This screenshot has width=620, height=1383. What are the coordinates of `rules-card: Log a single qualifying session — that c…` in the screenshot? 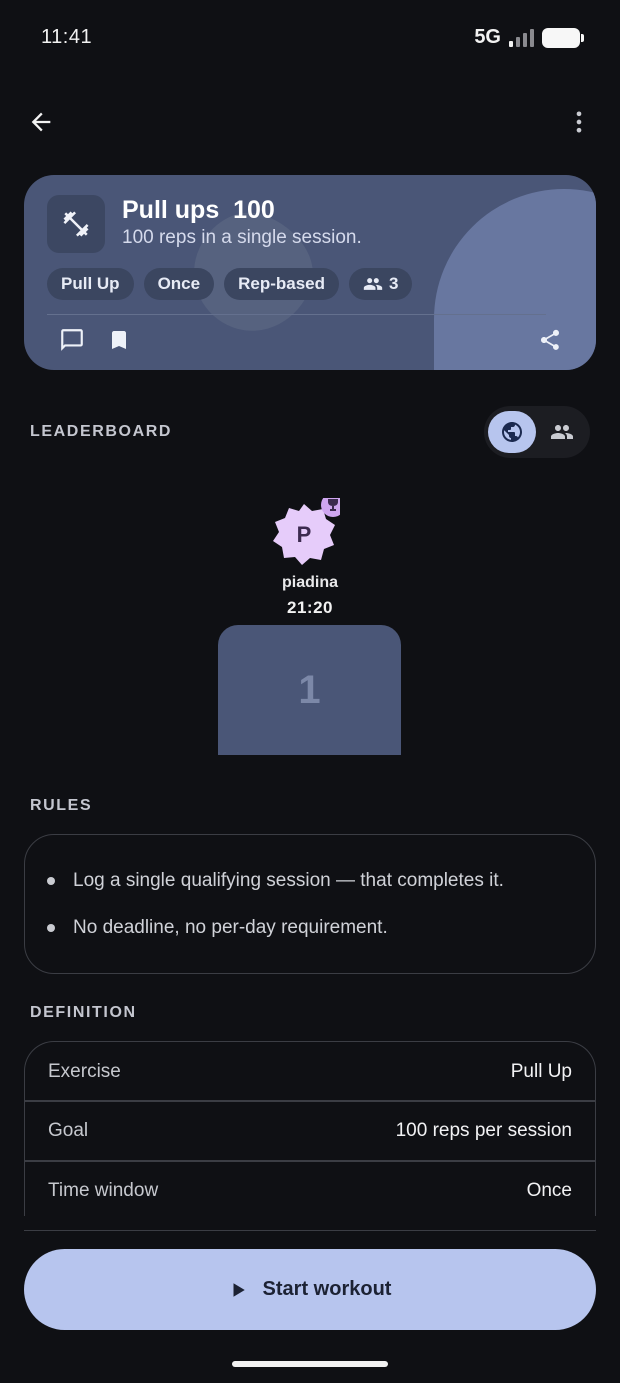 It's located at (310, 904).